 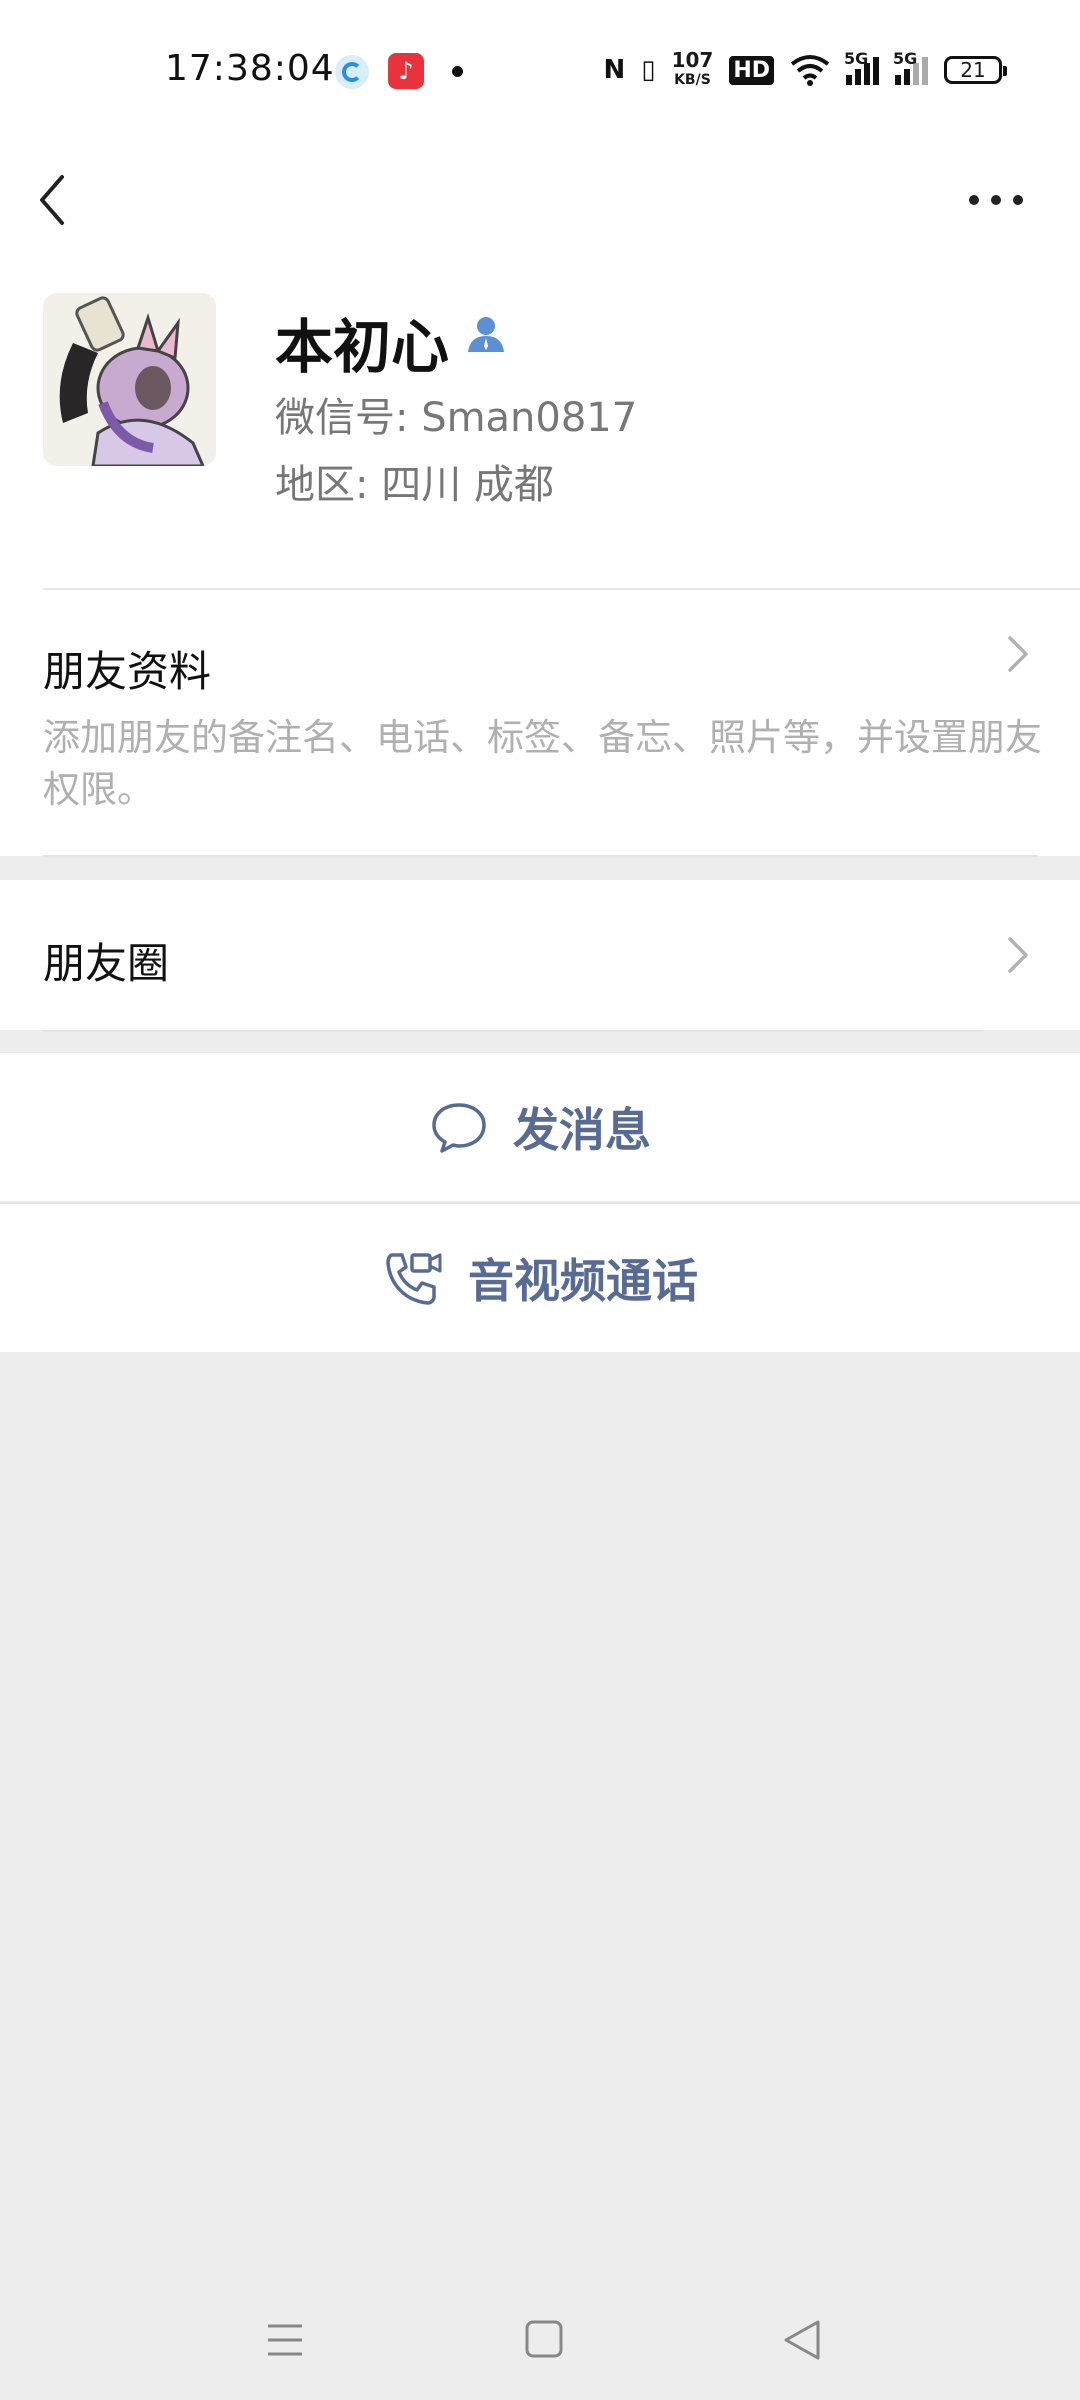 What do you see at coordinates (803, 2340) in the screenshot?
I see `back-triangle-icon` at bounding box center [803, 2340].